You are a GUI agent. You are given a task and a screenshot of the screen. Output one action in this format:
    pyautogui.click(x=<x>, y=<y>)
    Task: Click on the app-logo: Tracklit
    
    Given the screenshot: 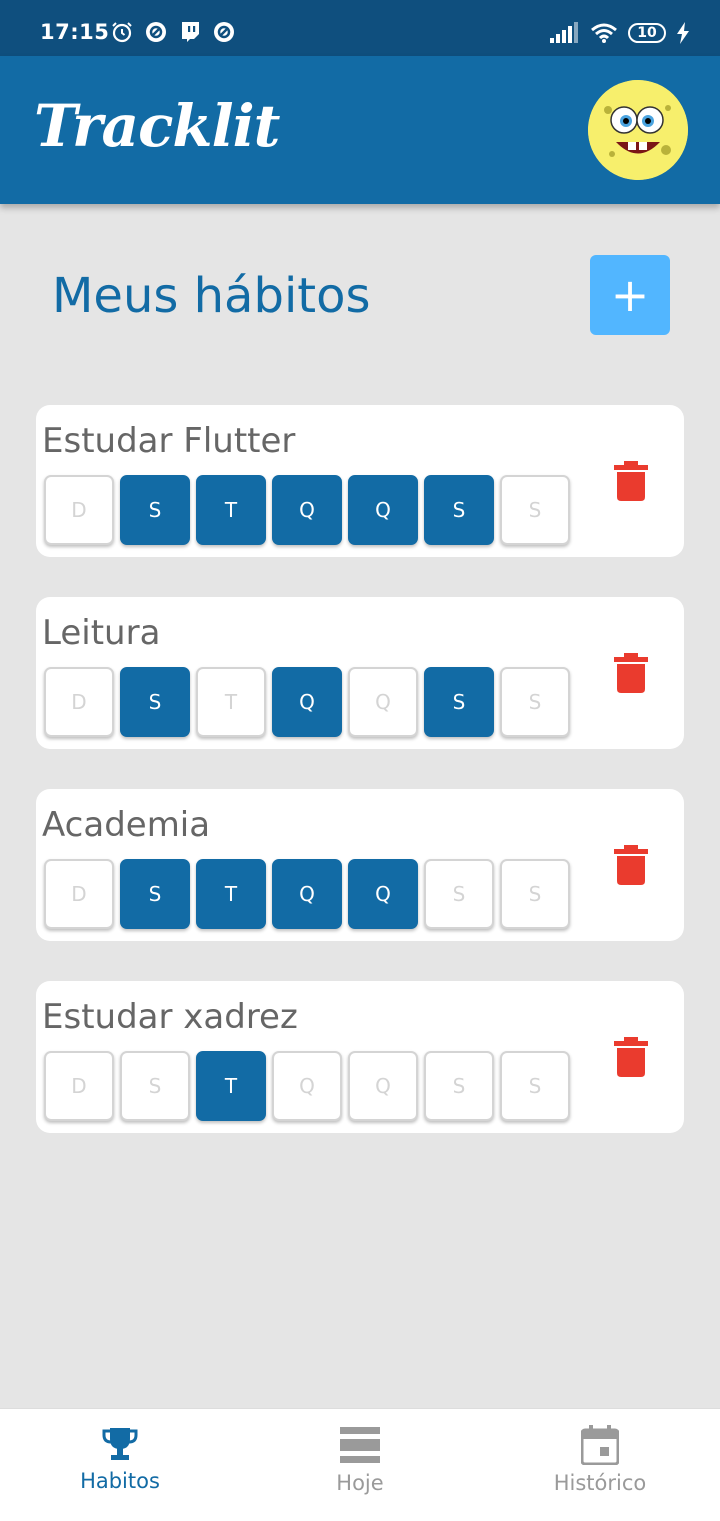 What is the action you would take?
    pyautogui.click(x=157, y=126)
    